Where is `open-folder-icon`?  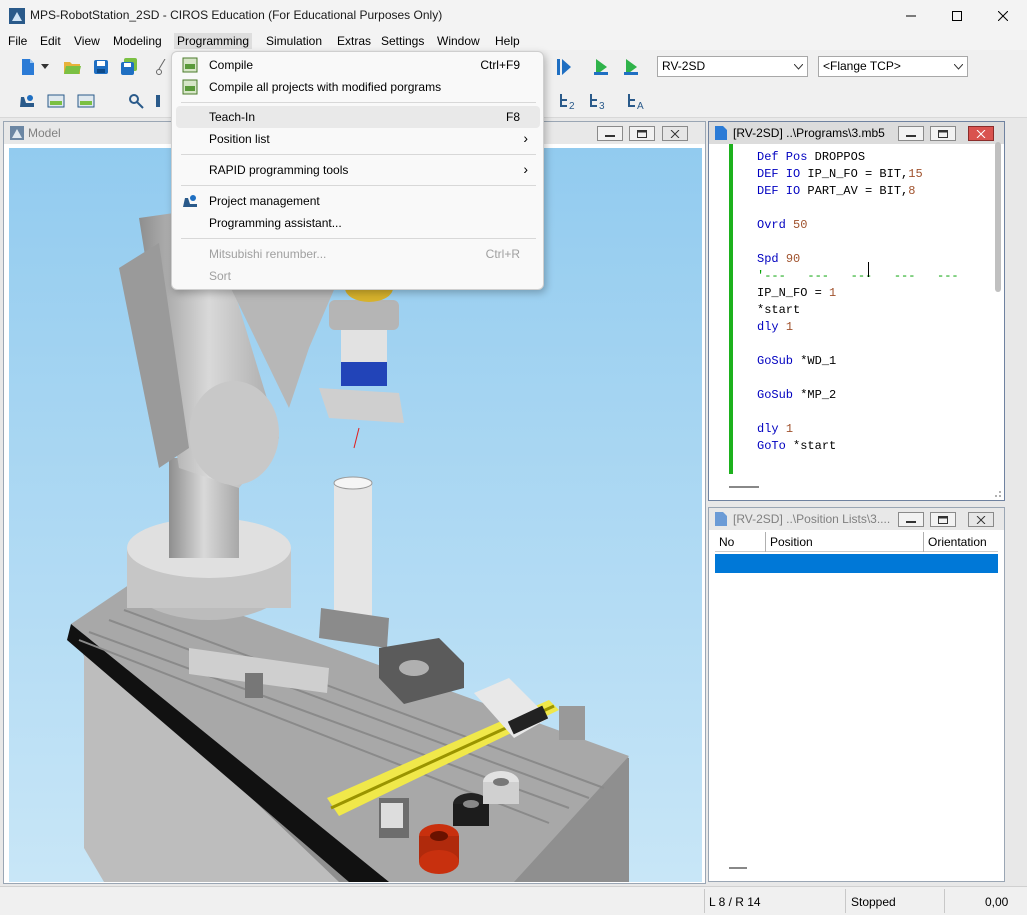
open-folder-icon is located at coordinates (72, 67).